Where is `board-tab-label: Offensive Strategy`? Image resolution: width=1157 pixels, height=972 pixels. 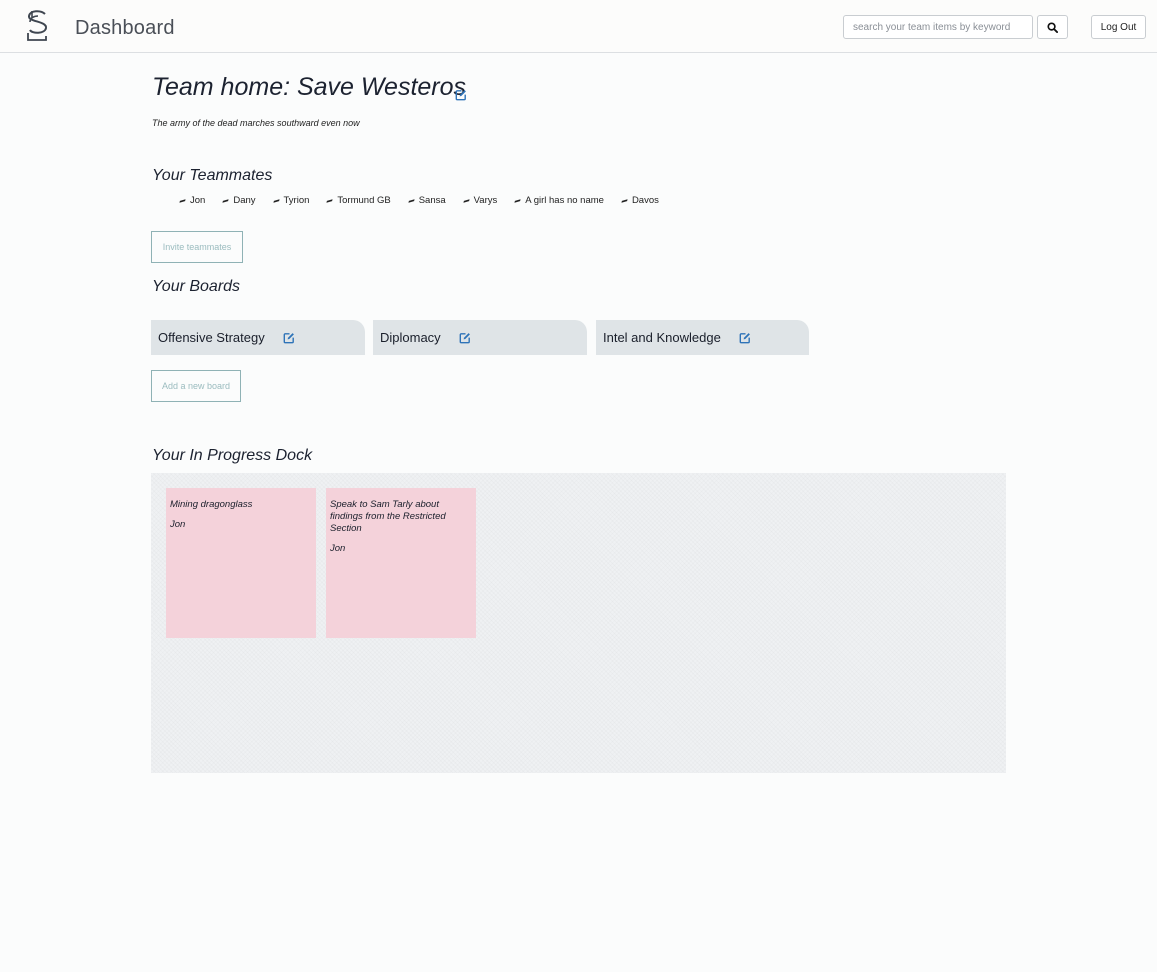
board-tab-label: Offensive Strategy is located at coordinates (211, 337).